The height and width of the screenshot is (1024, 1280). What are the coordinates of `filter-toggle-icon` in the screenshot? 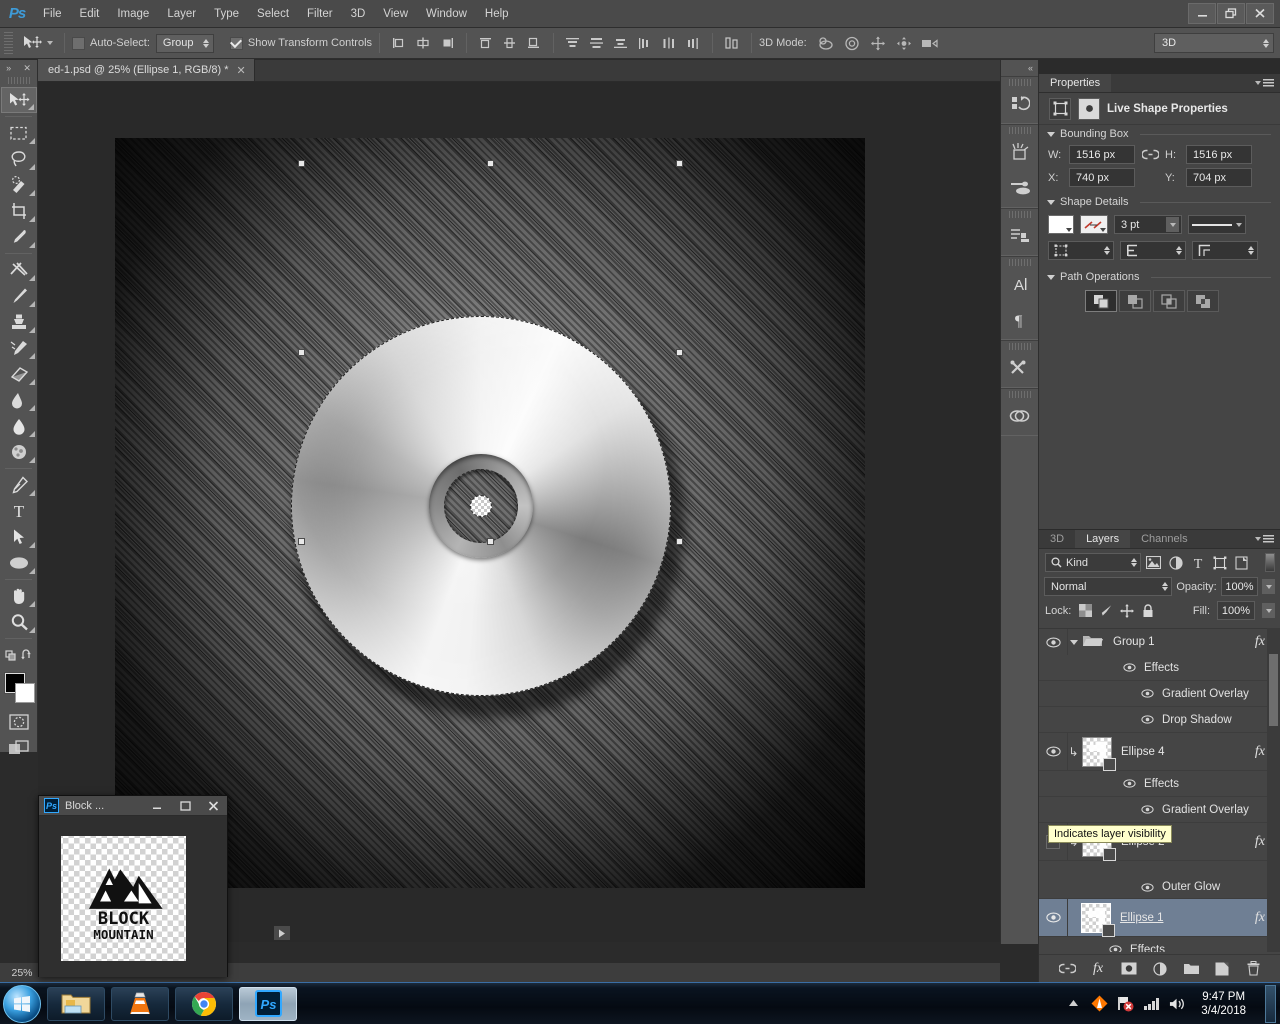 It's located at (1270, 562).